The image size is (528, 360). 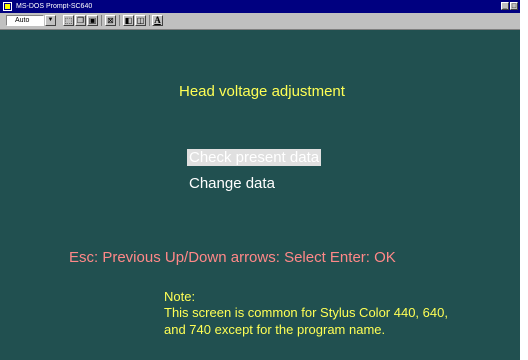 I want to click on mark-icon: ⬚, so click(x=68, y=20).